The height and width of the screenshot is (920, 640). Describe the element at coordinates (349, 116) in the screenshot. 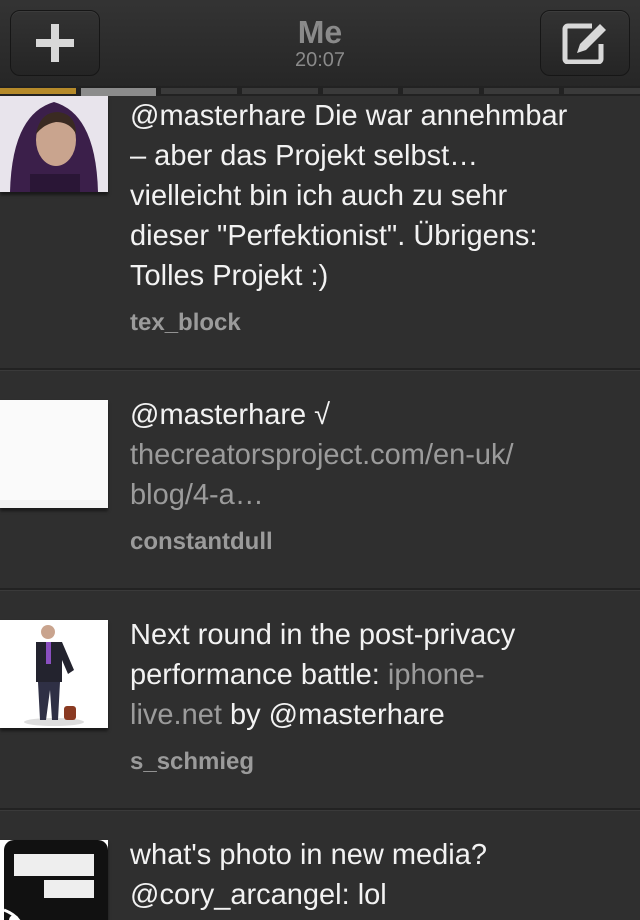

I see `tweet-text: @masterhare Die war annehmbar` at that location.